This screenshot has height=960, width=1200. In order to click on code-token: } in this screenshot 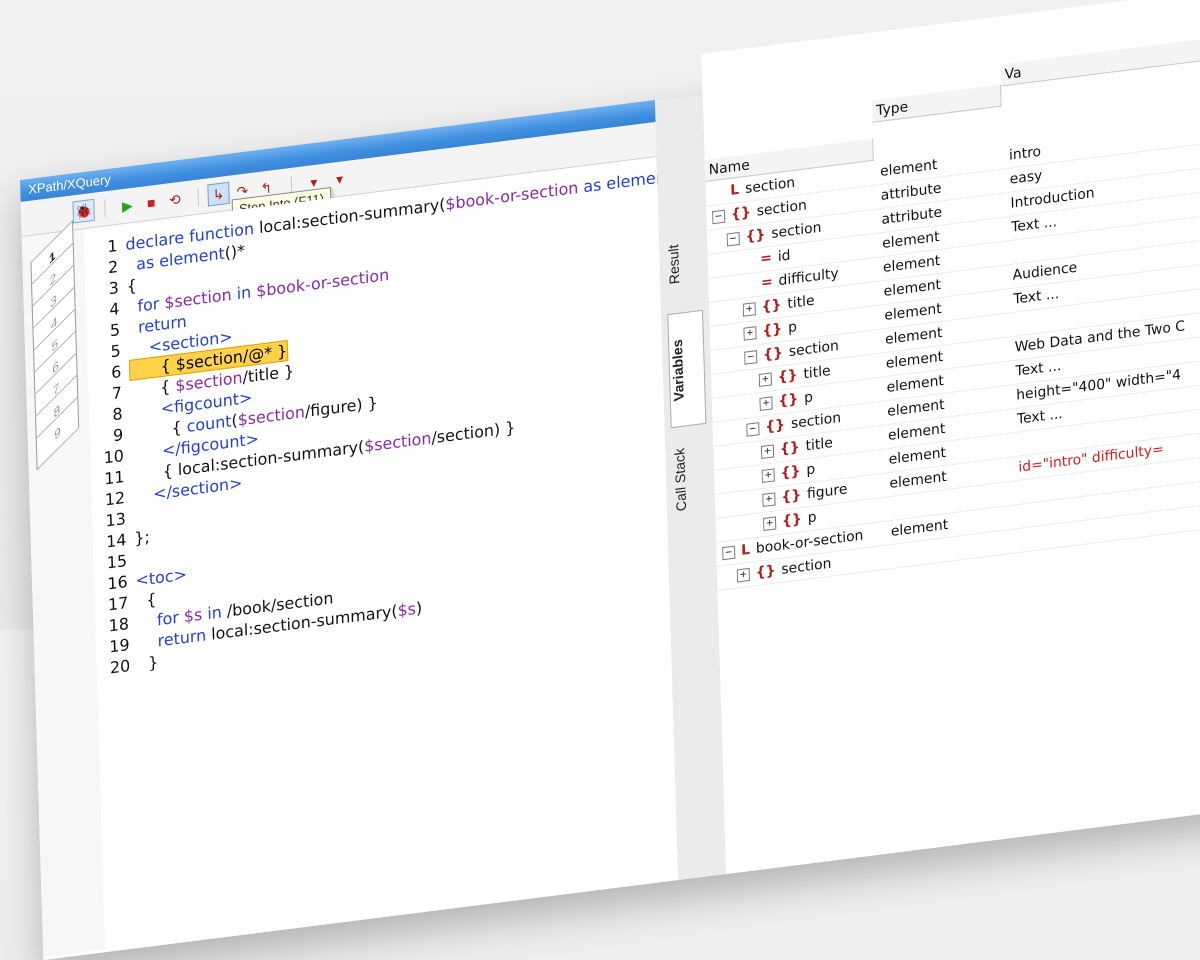, I will do `click(148, 663)`.